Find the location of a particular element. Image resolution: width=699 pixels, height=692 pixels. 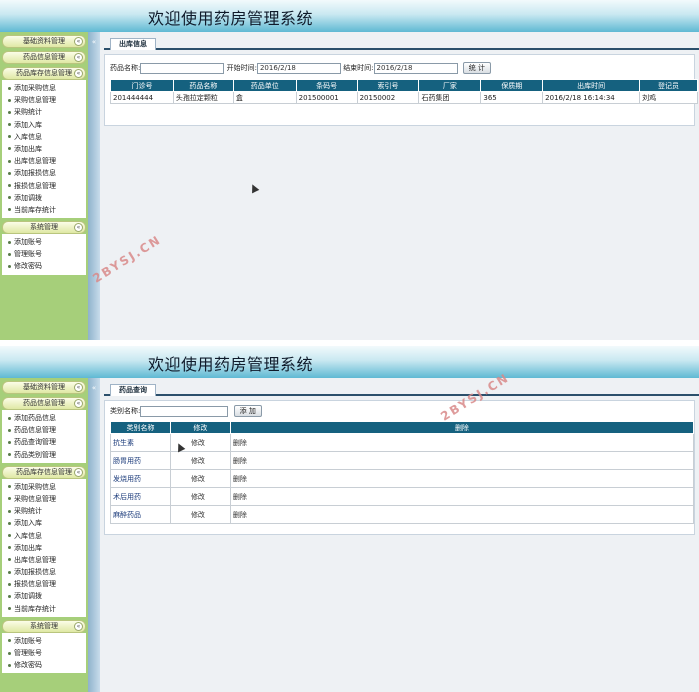

sidebar-item-drug-query: 药品查询管理 is located at coordinates (44, 442).